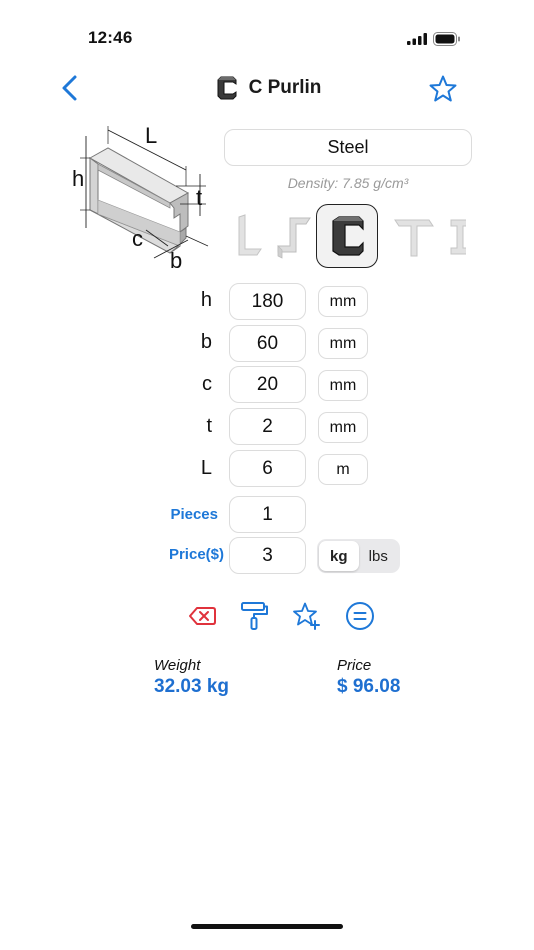 The image size is (534, 950). Describe the element at coordinates (339, 556) in the screenshot. I see `weight-unit-kg: kg` at that location.